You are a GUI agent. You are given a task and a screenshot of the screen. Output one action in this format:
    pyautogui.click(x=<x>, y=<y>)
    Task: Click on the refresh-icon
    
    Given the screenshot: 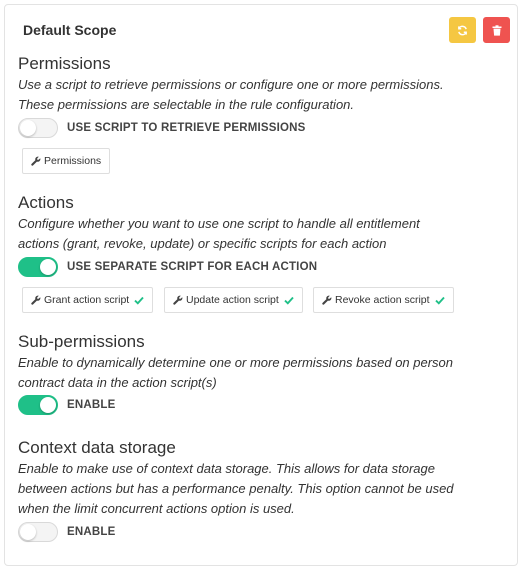 What is the action you would take?
    pyautogui.click(x=462, y=30)
    